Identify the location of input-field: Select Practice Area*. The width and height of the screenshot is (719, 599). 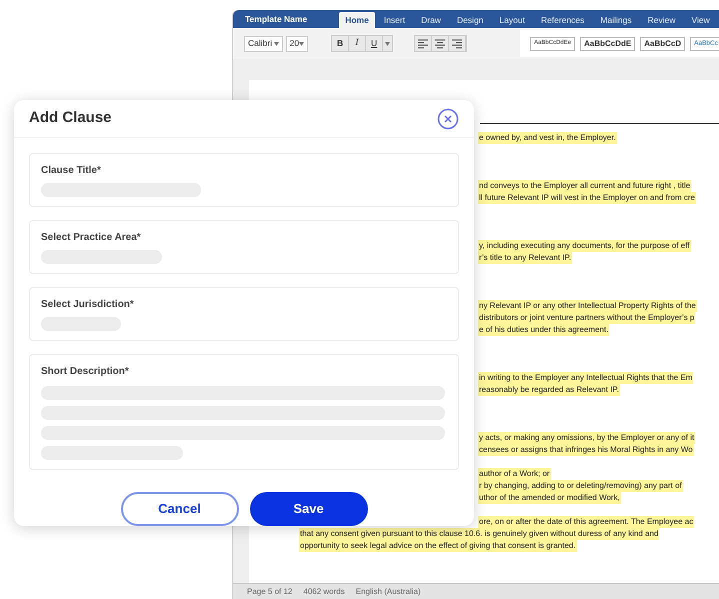
(244, 247).